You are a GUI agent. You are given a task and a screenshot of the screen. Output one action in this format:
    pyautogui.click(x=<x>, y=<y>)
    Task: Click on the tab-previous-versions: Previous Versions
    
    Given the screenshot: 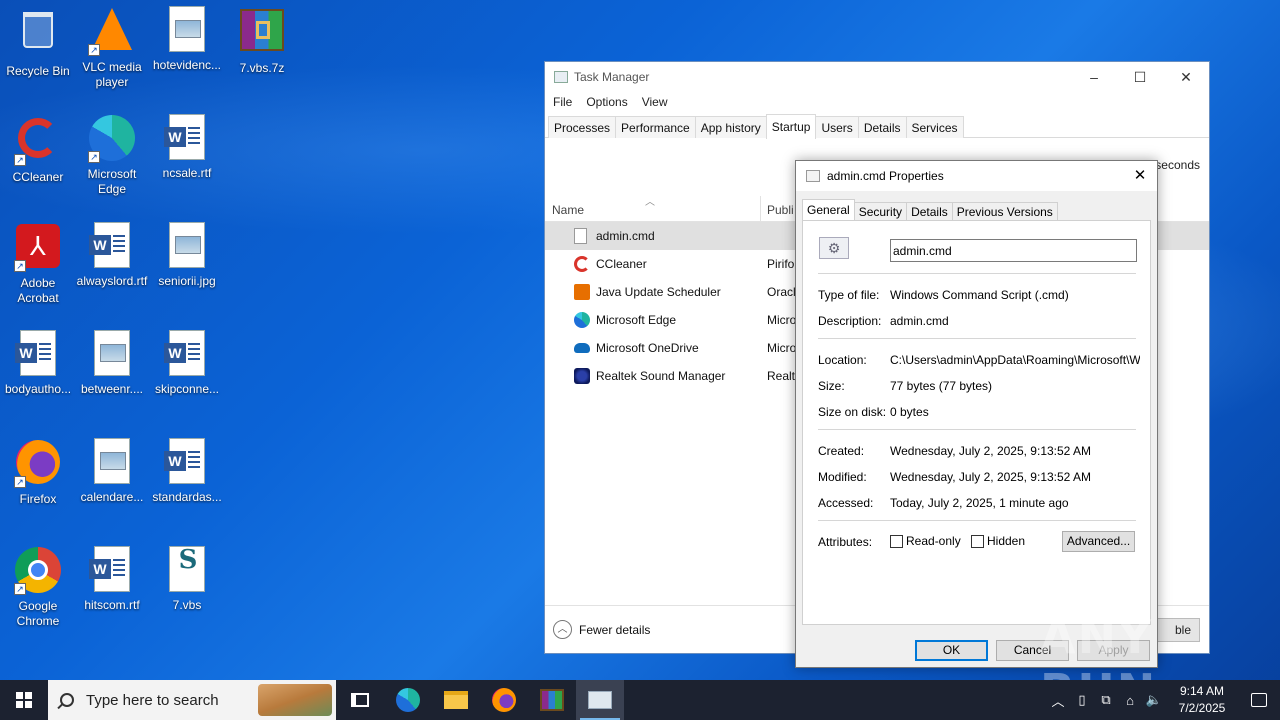 What is the action you would take?
    pyautogui.click(x=1004, y=211)
    